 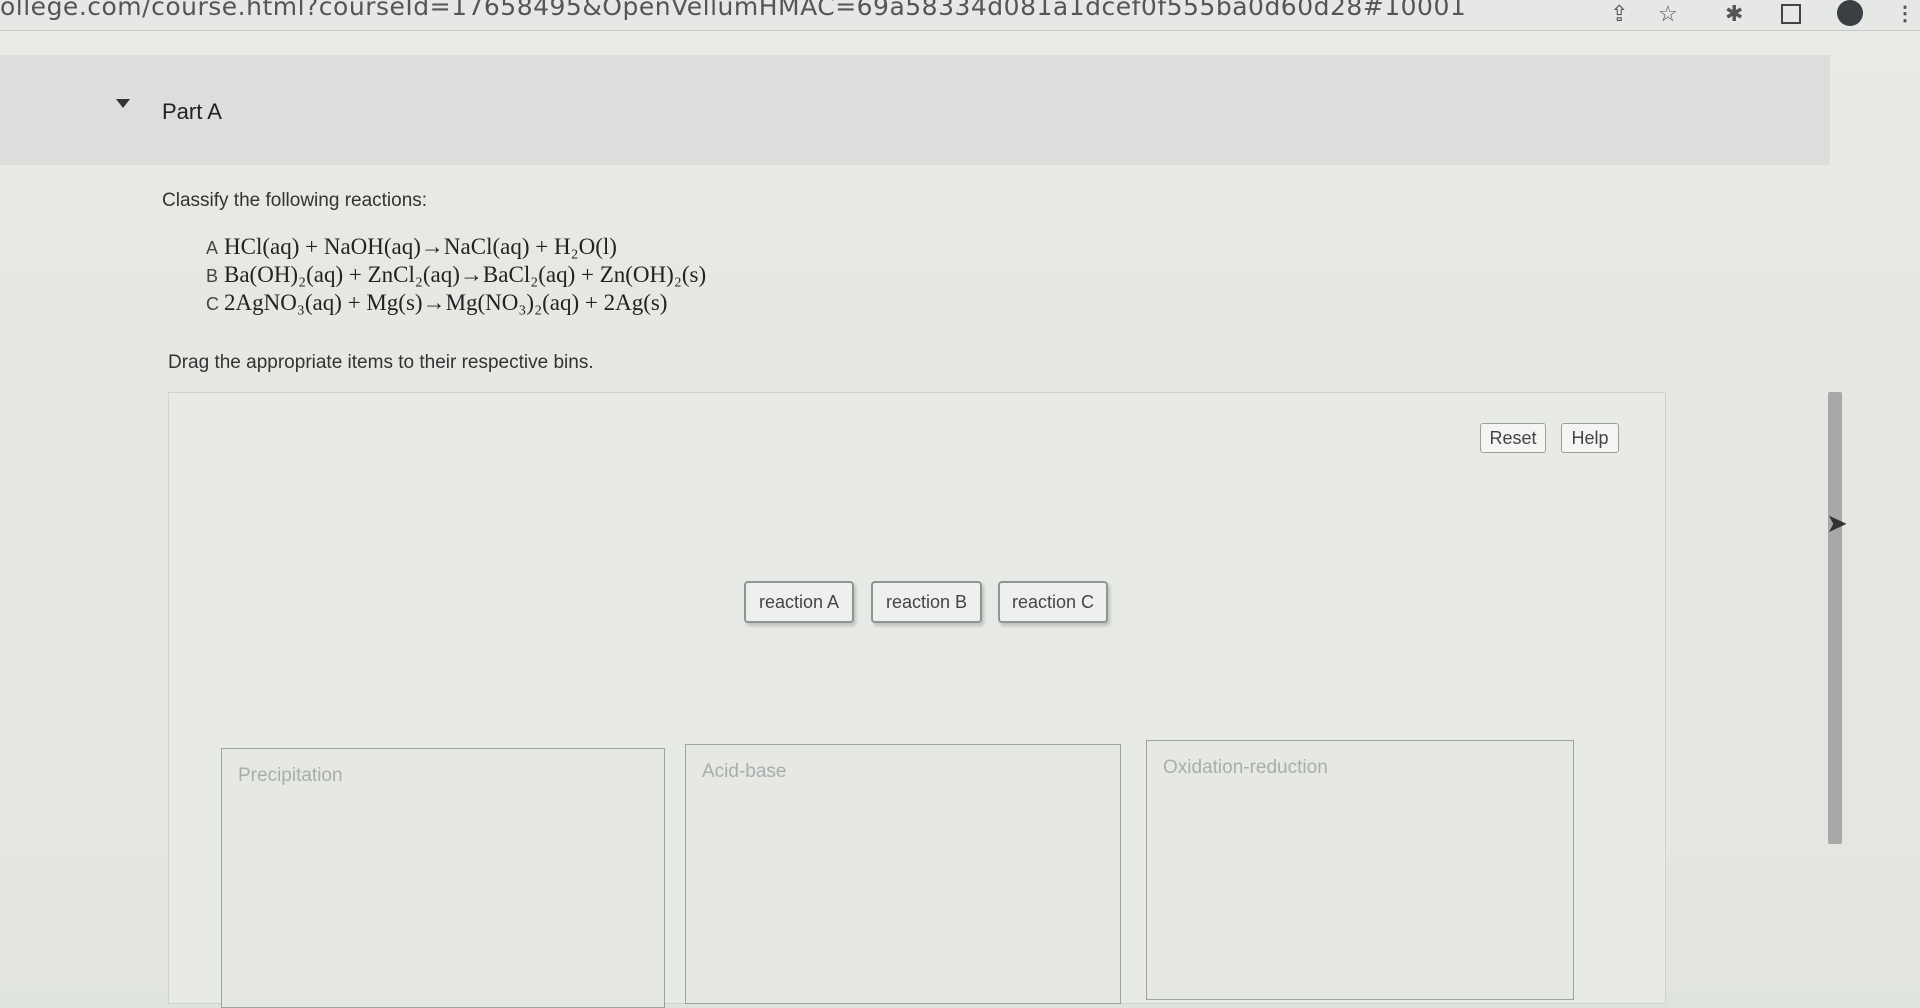 I want to click on part-title: Part A, so click(x=192, y=112).